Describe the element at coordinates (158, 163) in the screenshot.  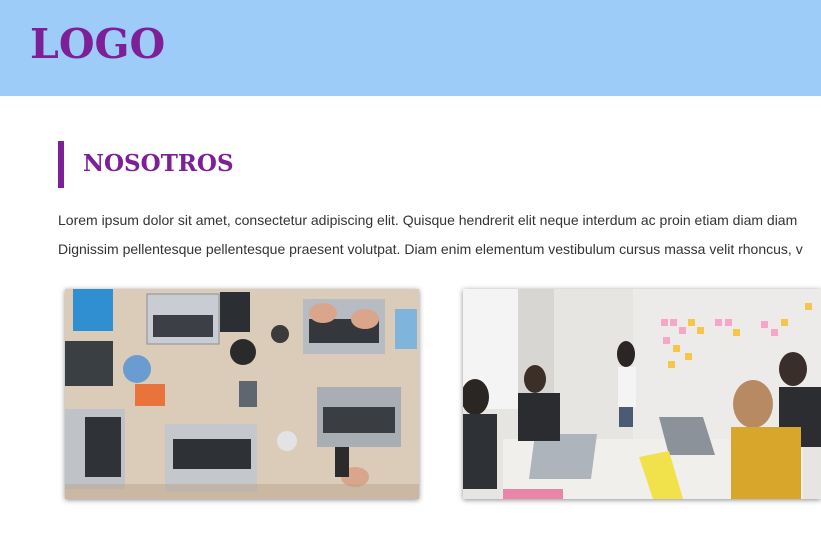
I see `section-title: NOSOTROS` at that location.